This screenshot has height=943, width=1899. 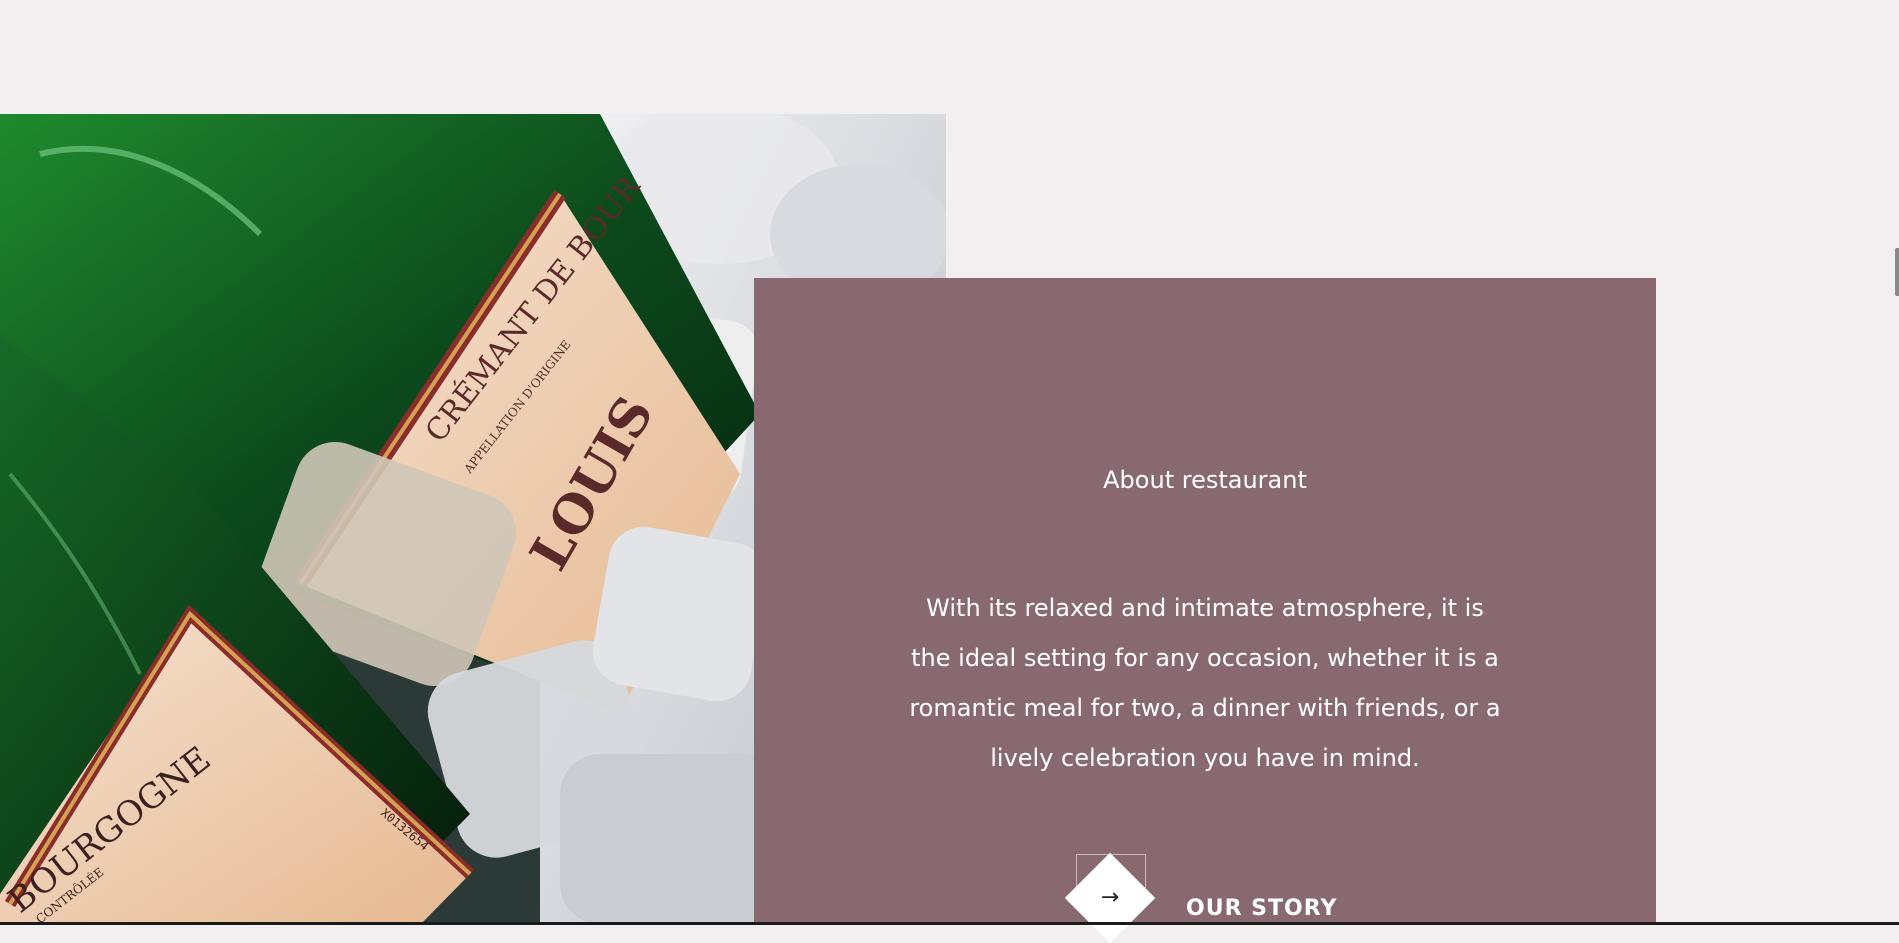 I want to click on our-story-label: OUR STORY, so click(x=1262, y=908).